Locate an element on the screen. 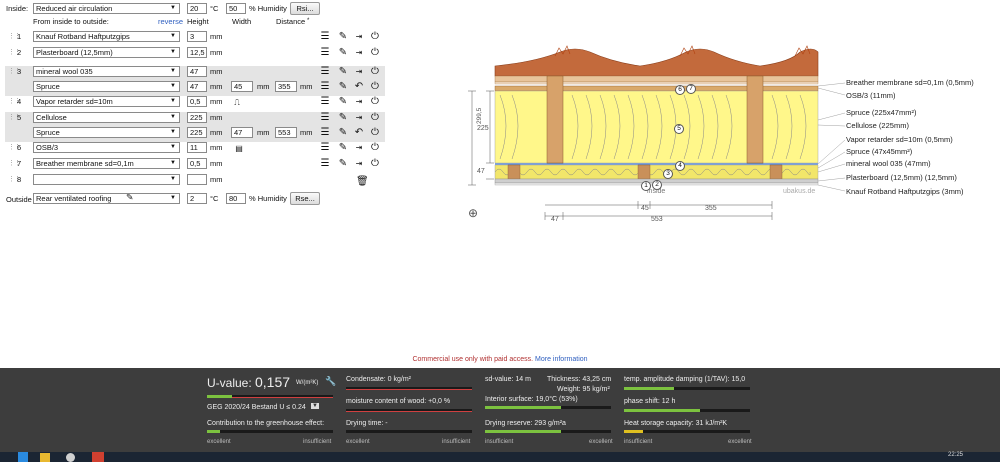  geg-dropdown-icon: ▼ is located at coordinates (315, 406).